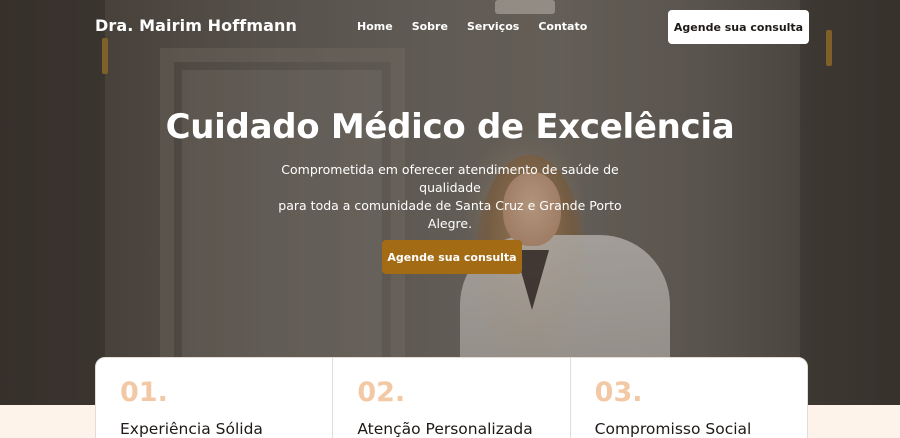 Image resolution: width=900 pixels, height=438 pixels. Describe the element at coordinates (191, 429) in the screenshot. I see `feature-title: Experiência Sólida` at that location.